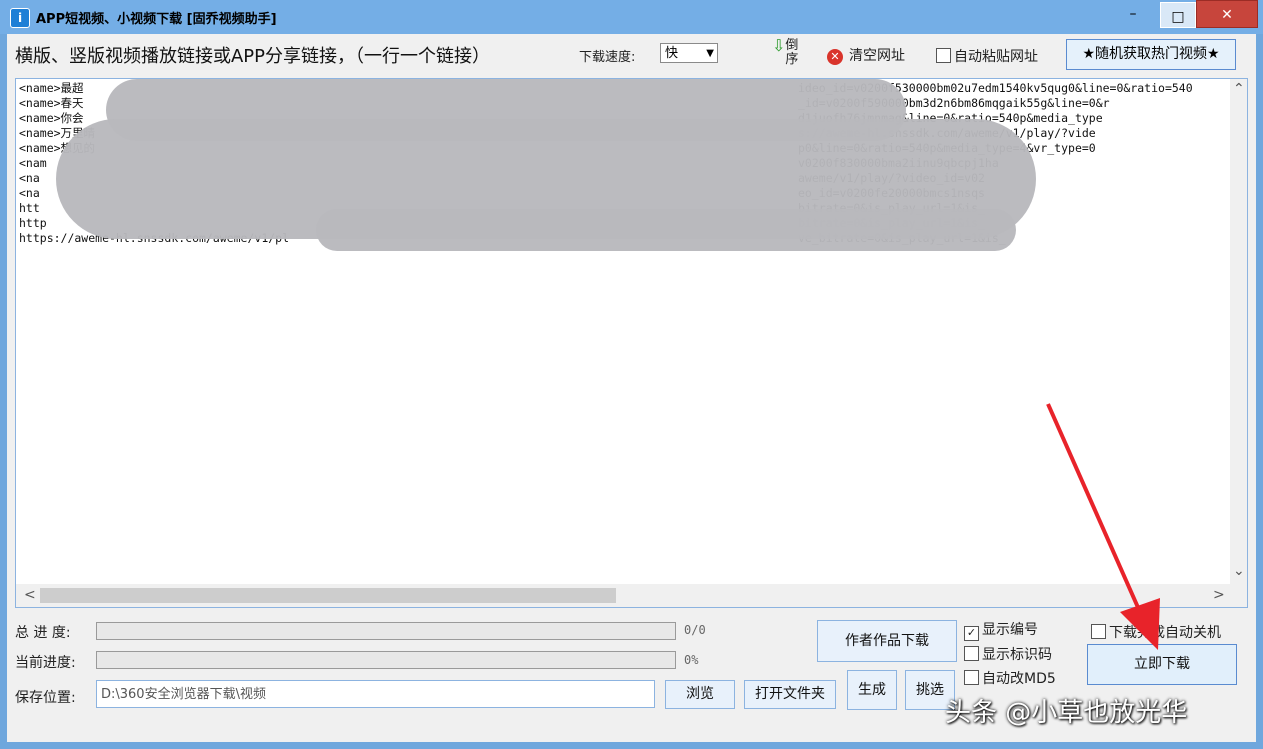  What do you see at coordinates (1094, 508) in the screenshot?
I see `arrow-shaft` at bounding box center [1094, 508].